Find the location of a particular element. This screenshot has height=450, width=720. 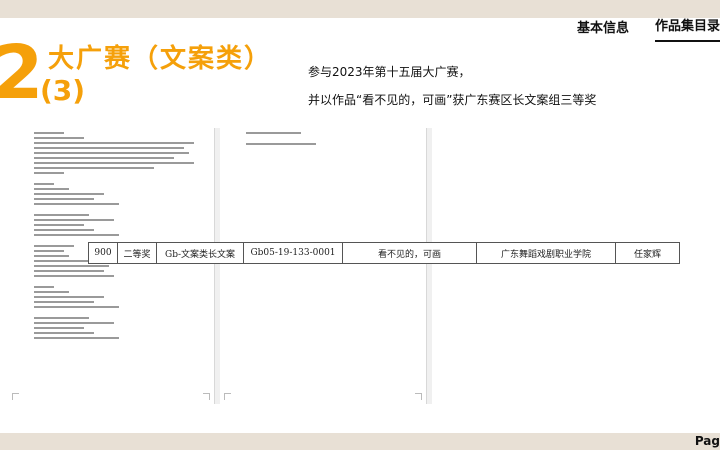

table-cell-school: 广东舞蹈戏剧职业学院 is located at coordinates (546, 253).